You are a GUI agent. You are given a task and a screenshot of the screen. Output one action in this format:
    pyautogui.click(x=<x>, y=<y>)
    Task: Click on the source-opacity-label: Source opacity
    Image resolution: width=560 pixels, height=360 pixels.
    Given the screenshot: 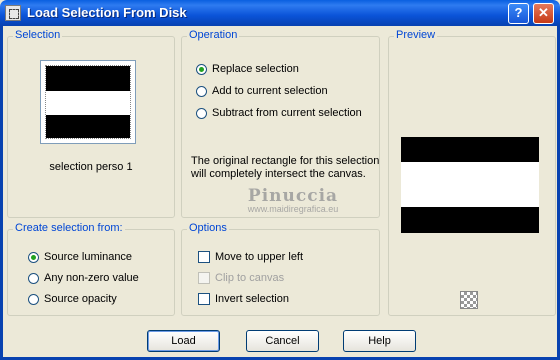 What is the action you would take?
    pyautogui.click(x=80, y=299)
    